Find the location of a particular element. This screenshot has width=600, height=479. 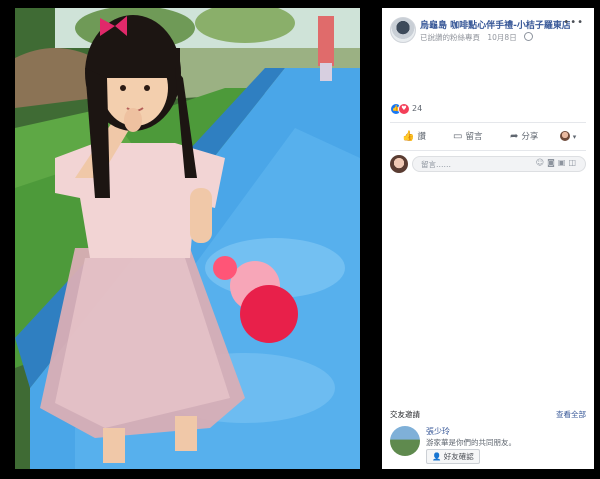

post-header: 烏龜島 咖啡點心伴手禮-小桔子羅東店 已說讚的粉絲專頁 10月8日 ••• is located at coordinates (489, 34).